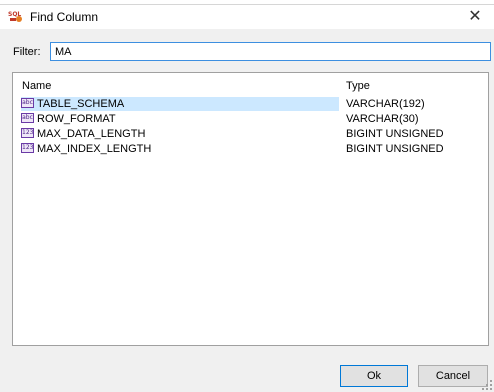  What do you see at coordinates (91, 134) in the screenshot?
I see `list-item-name: MAX_DATA_LENGTH` at bounding box center [91, 134].